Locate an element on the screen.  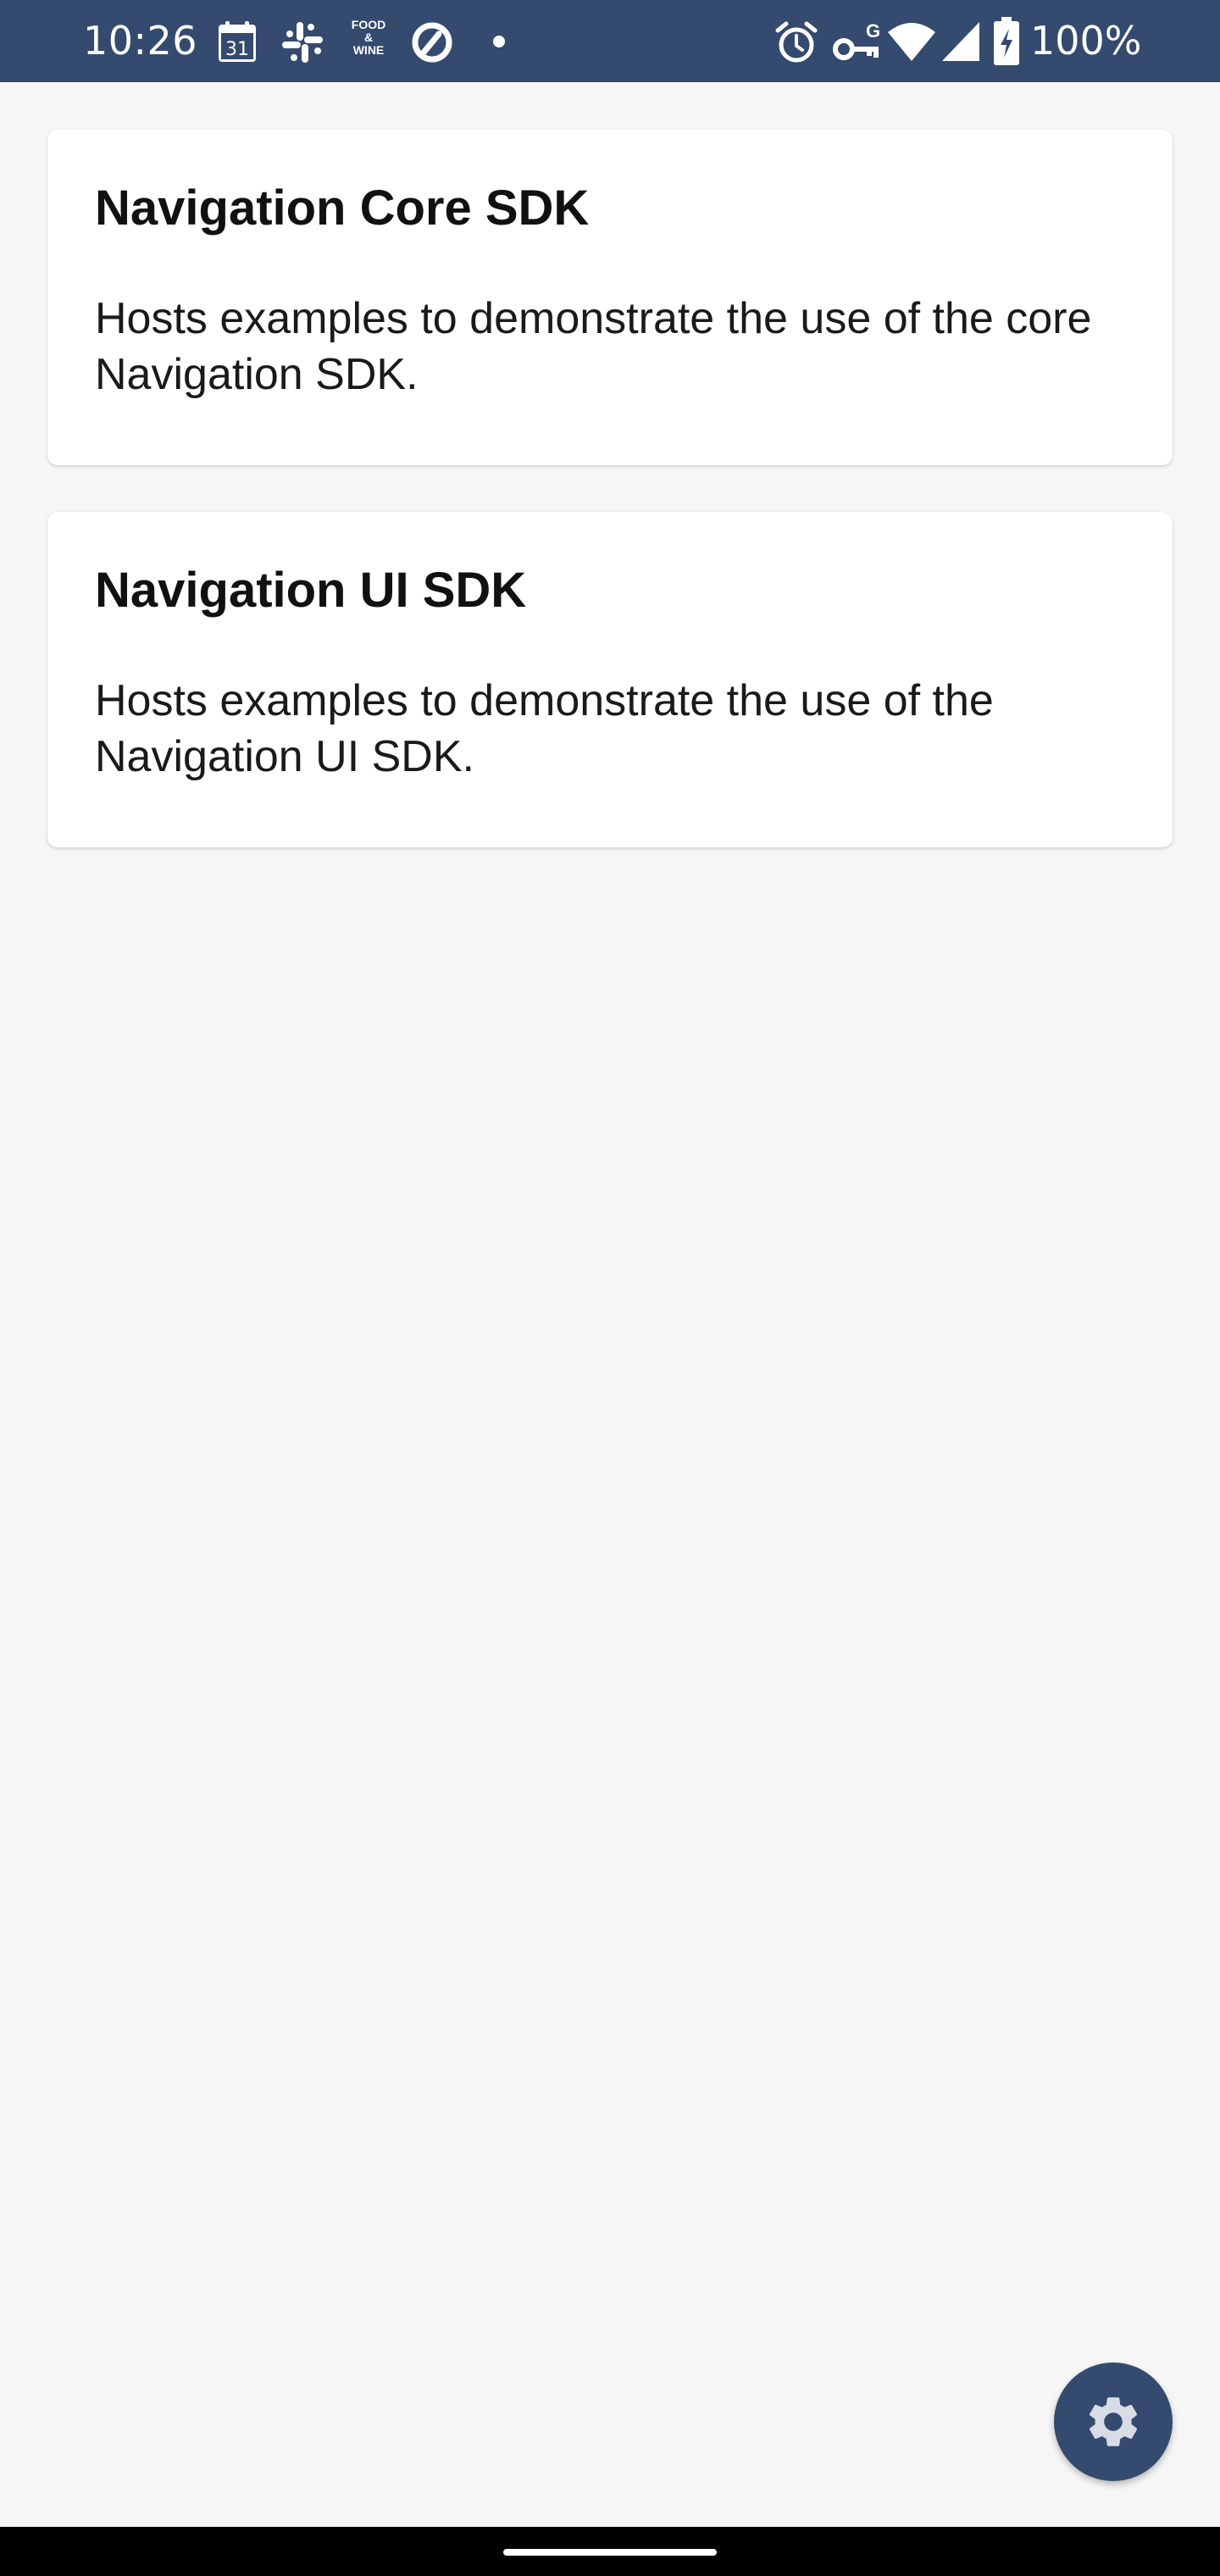
battery-charging-icon is located at coordinates (1006, 41).